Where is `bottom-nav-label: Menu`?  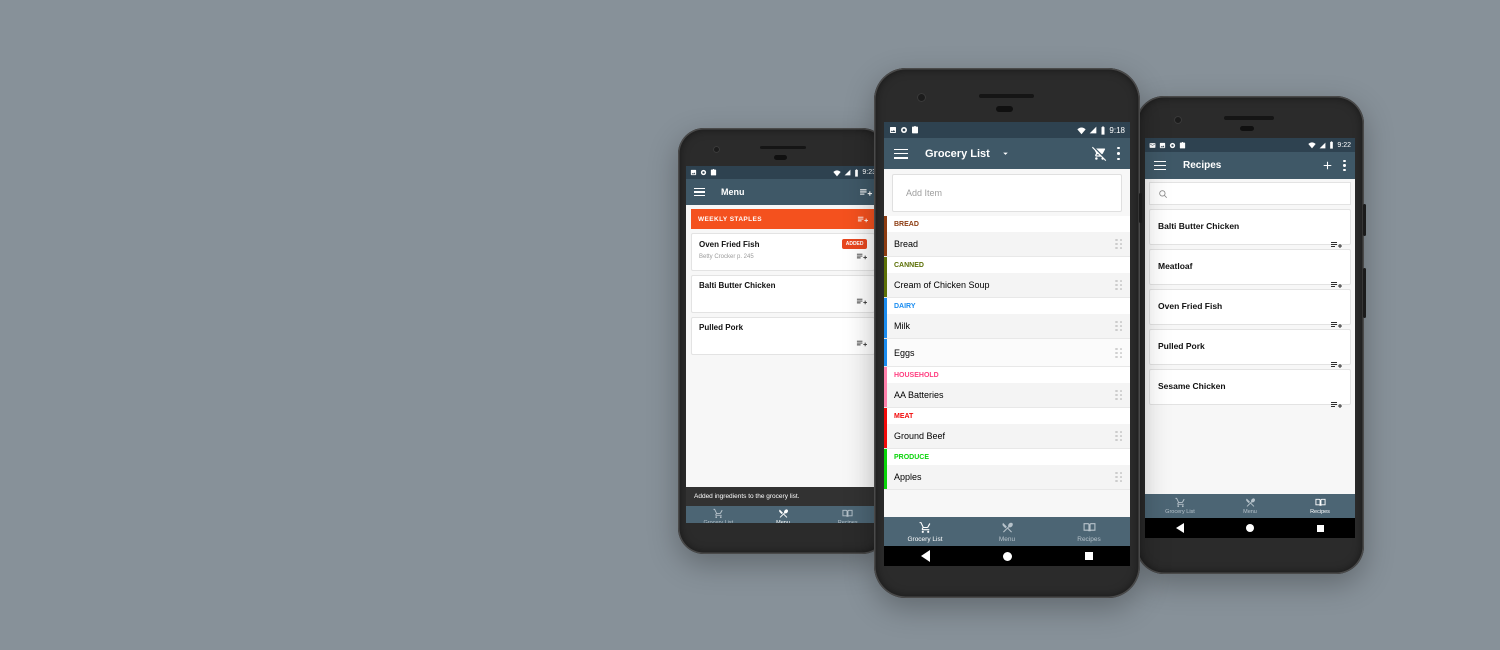 bottom-nav-label: Menu is located at coordinates (783, 521).